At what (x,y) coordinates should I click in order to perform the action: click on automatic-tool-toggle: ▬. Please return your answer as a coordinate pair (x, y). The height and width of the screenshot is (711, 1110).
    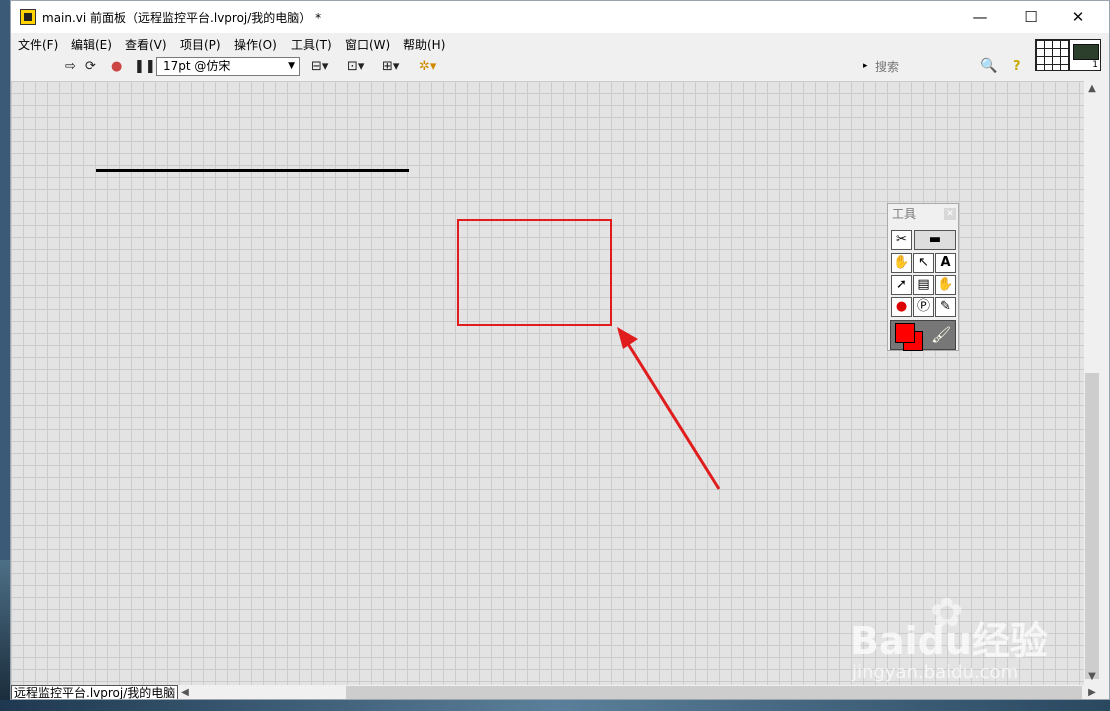
    Looking at the image, I should click on (935, 240).